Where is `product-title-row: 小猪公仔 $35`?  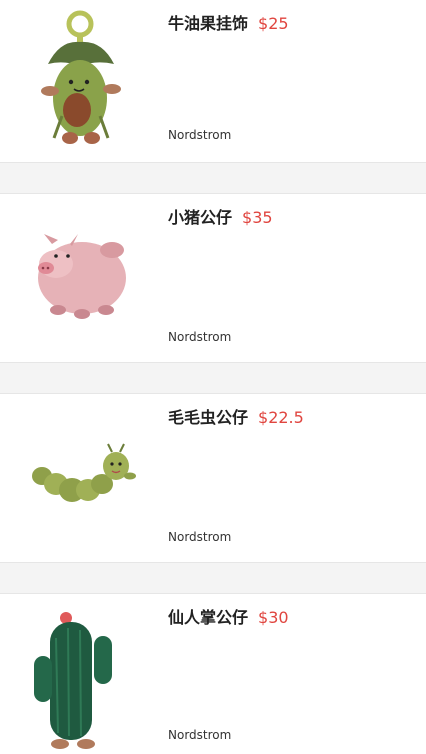 product-title-row: 小猪公仔 $35 is located at coordinates (220, 216).